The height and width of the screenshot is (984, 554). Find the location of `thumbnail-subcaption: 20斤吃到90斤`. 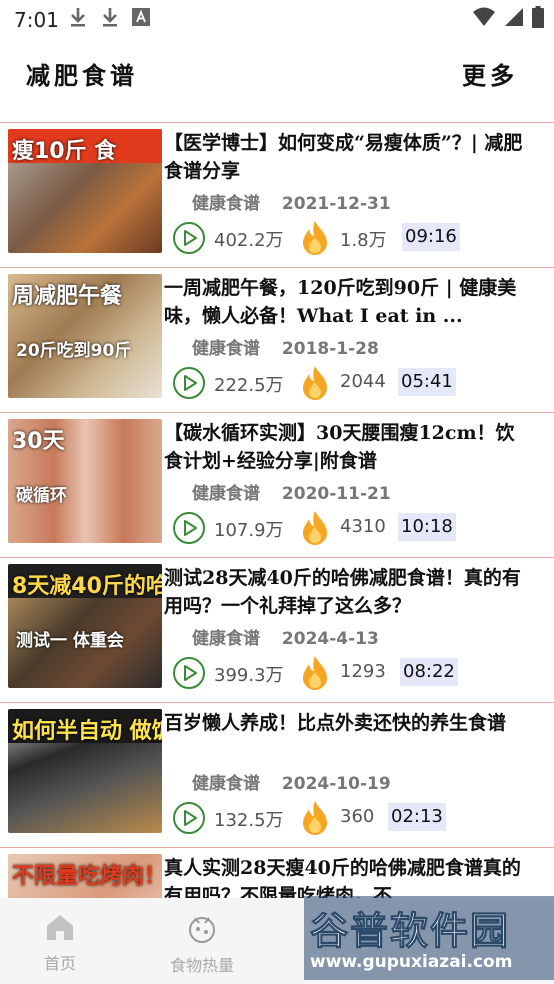

thumbnail-subcaption: 20斤吃到90斤 is located at coordinates (74, 351).